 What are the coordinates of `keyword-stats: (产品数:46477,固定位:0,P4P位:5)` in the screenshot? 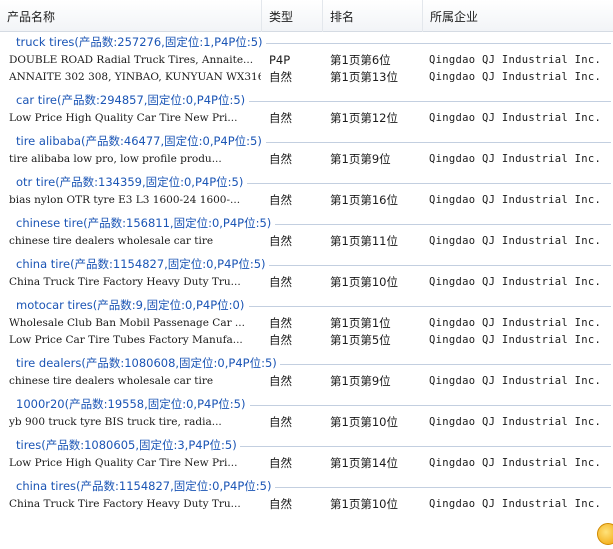 It's located at (171, 141).